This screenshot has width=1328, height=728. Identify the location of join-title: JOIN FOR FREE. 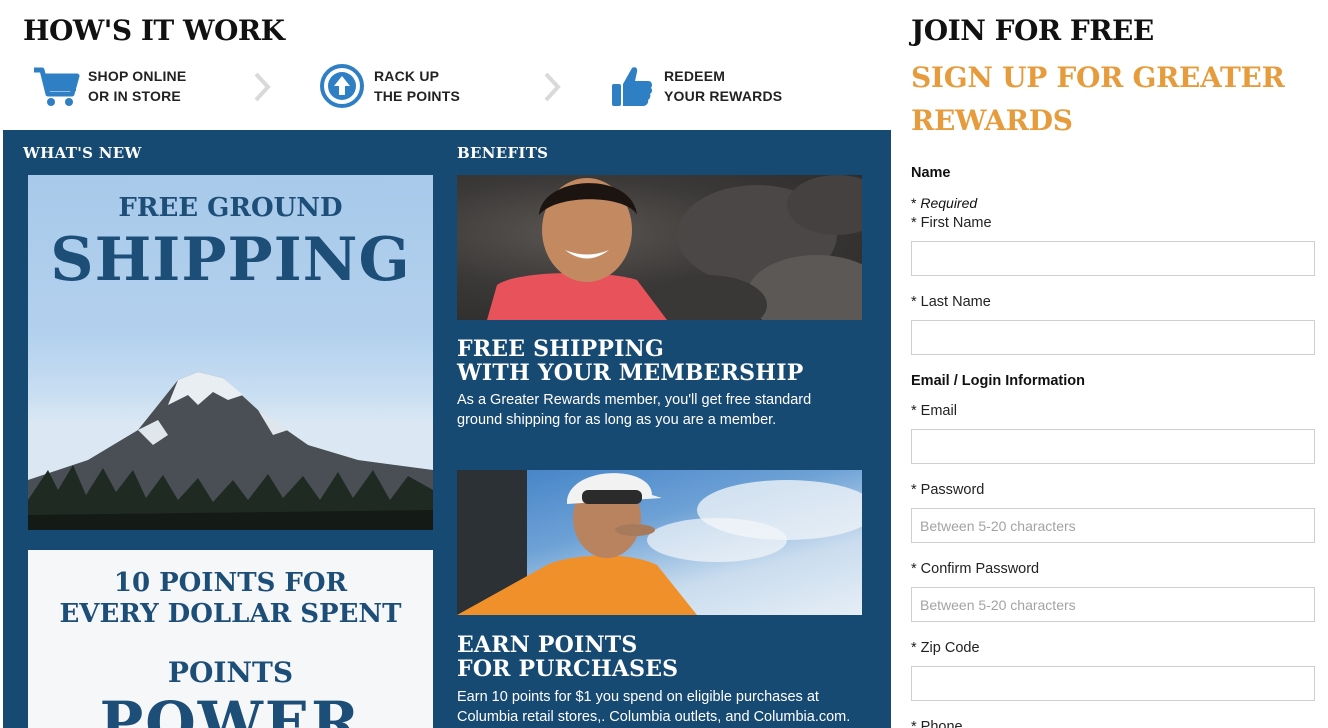
(1032, 30).